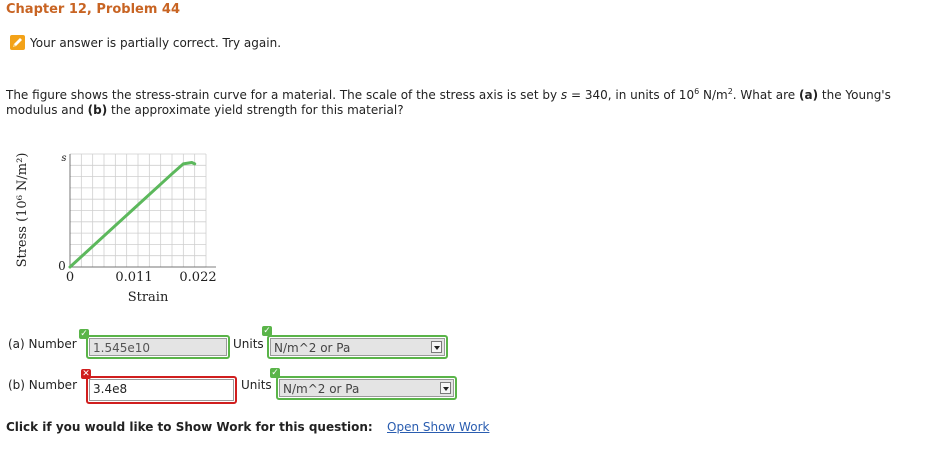 This screenshot has width=926, height=454. I want to click on units-a-value: N/m^2 or Pa, so click(312, 348).